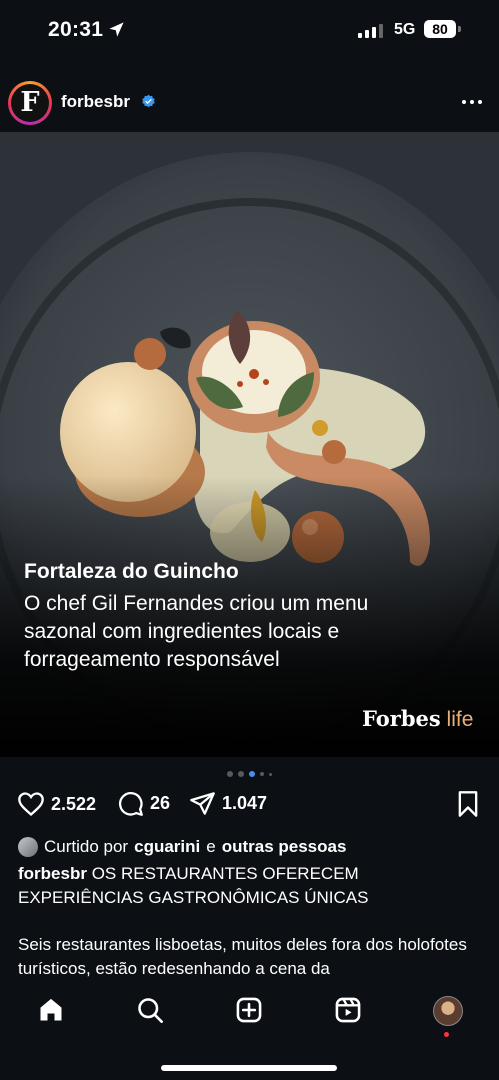  Describe the element at coordinates (116, 29) in the screenshot. I see `location-arrow-icon` at that location.